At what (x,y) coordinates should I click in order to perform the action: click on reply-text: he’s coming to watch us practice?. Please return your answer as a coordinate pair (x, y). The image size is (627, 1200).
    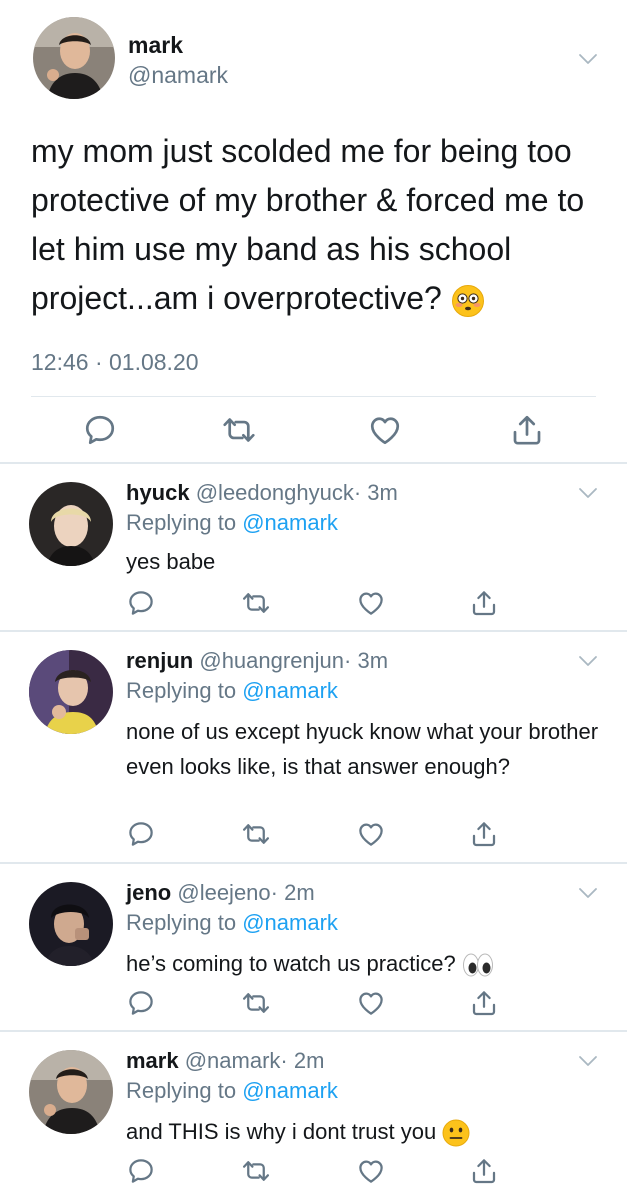
    Looking at the image, I should click on (361, 963).